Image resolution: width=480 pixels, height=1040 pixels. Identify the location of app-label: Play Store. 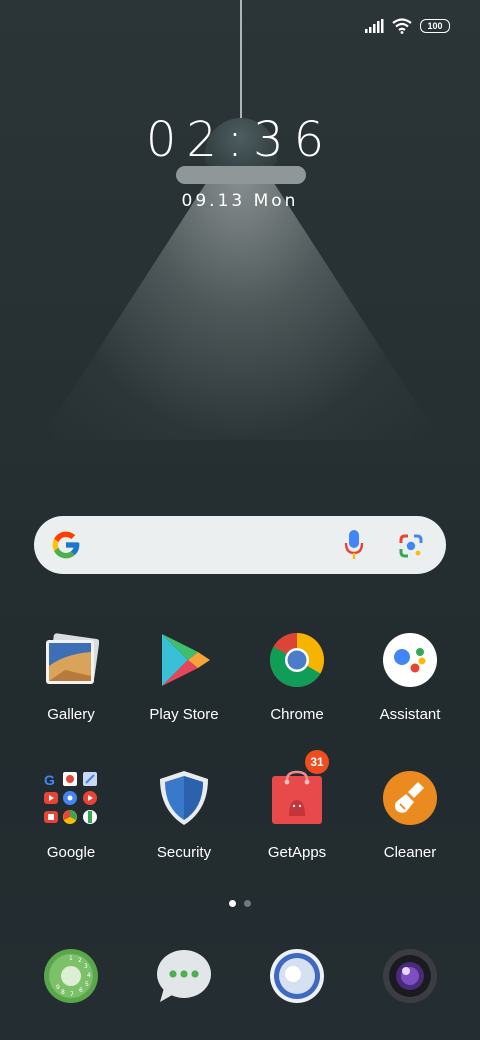
(184, 714).